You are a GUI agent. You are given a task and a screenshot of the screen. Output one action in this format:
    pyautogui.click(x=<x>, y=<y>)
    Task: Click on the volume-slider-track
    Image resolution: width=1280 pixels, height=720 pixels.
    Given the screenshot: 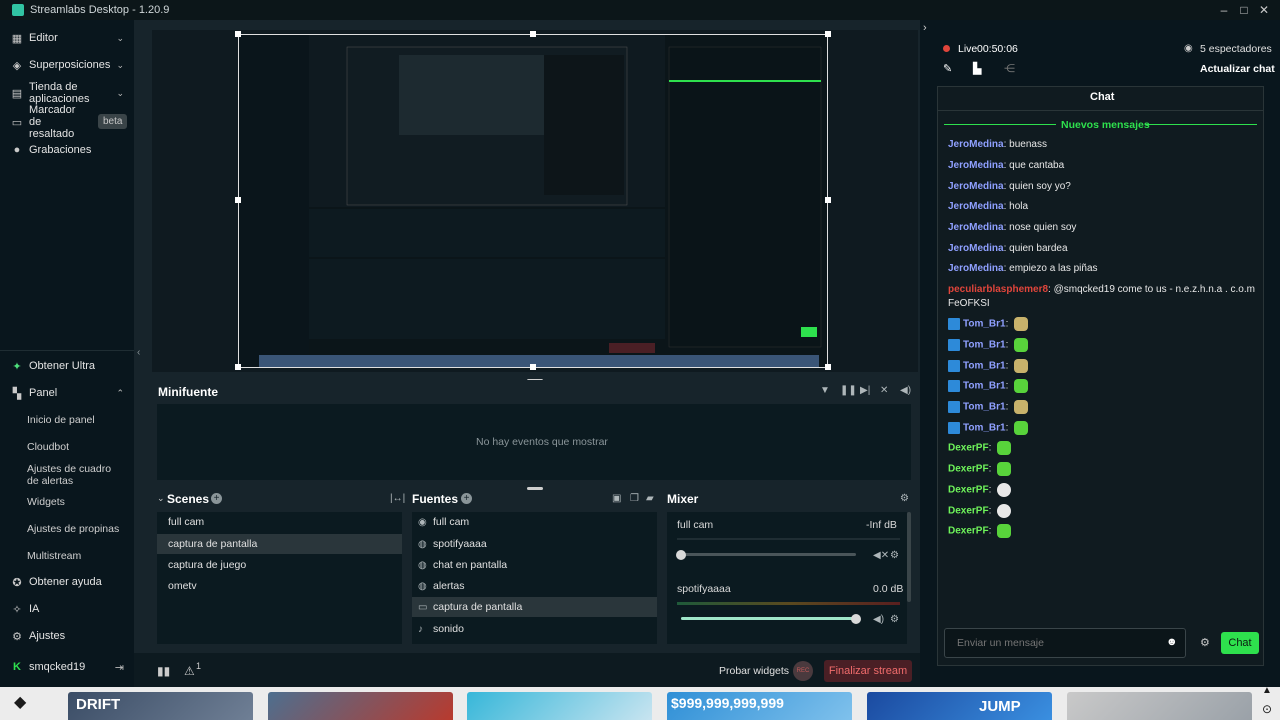 What is the action you would take?
    pyautogui.click(x=768, y=554)
    